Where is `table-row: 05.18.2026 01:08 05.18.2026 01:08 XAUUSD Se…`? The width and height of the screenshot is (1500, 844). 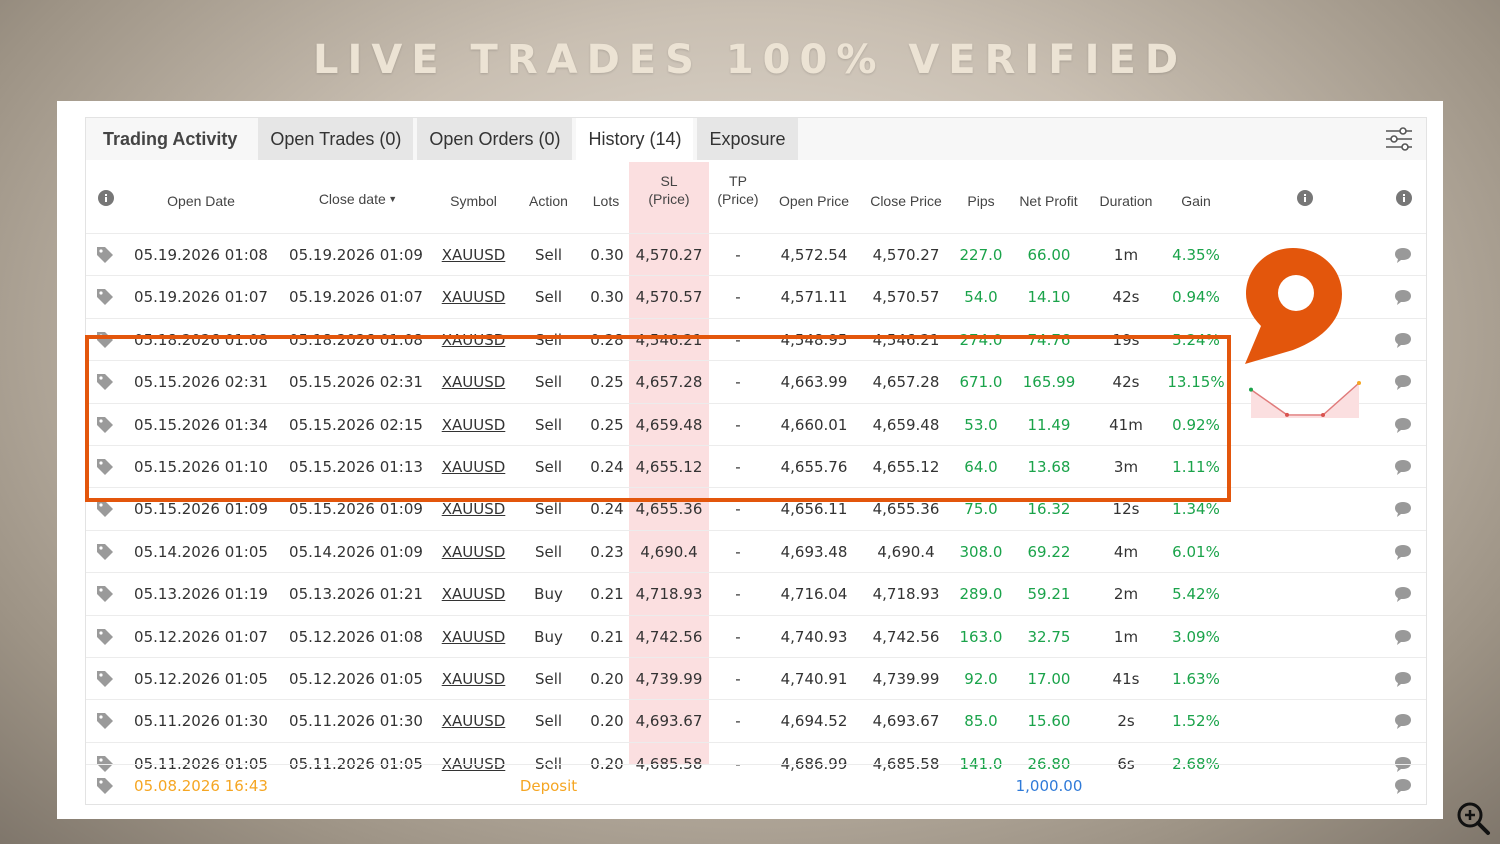 table-row: 05.18.2026 01:08 05.18.2026 01:08 XAUUSD Se… is located at coordinates (756, 339).